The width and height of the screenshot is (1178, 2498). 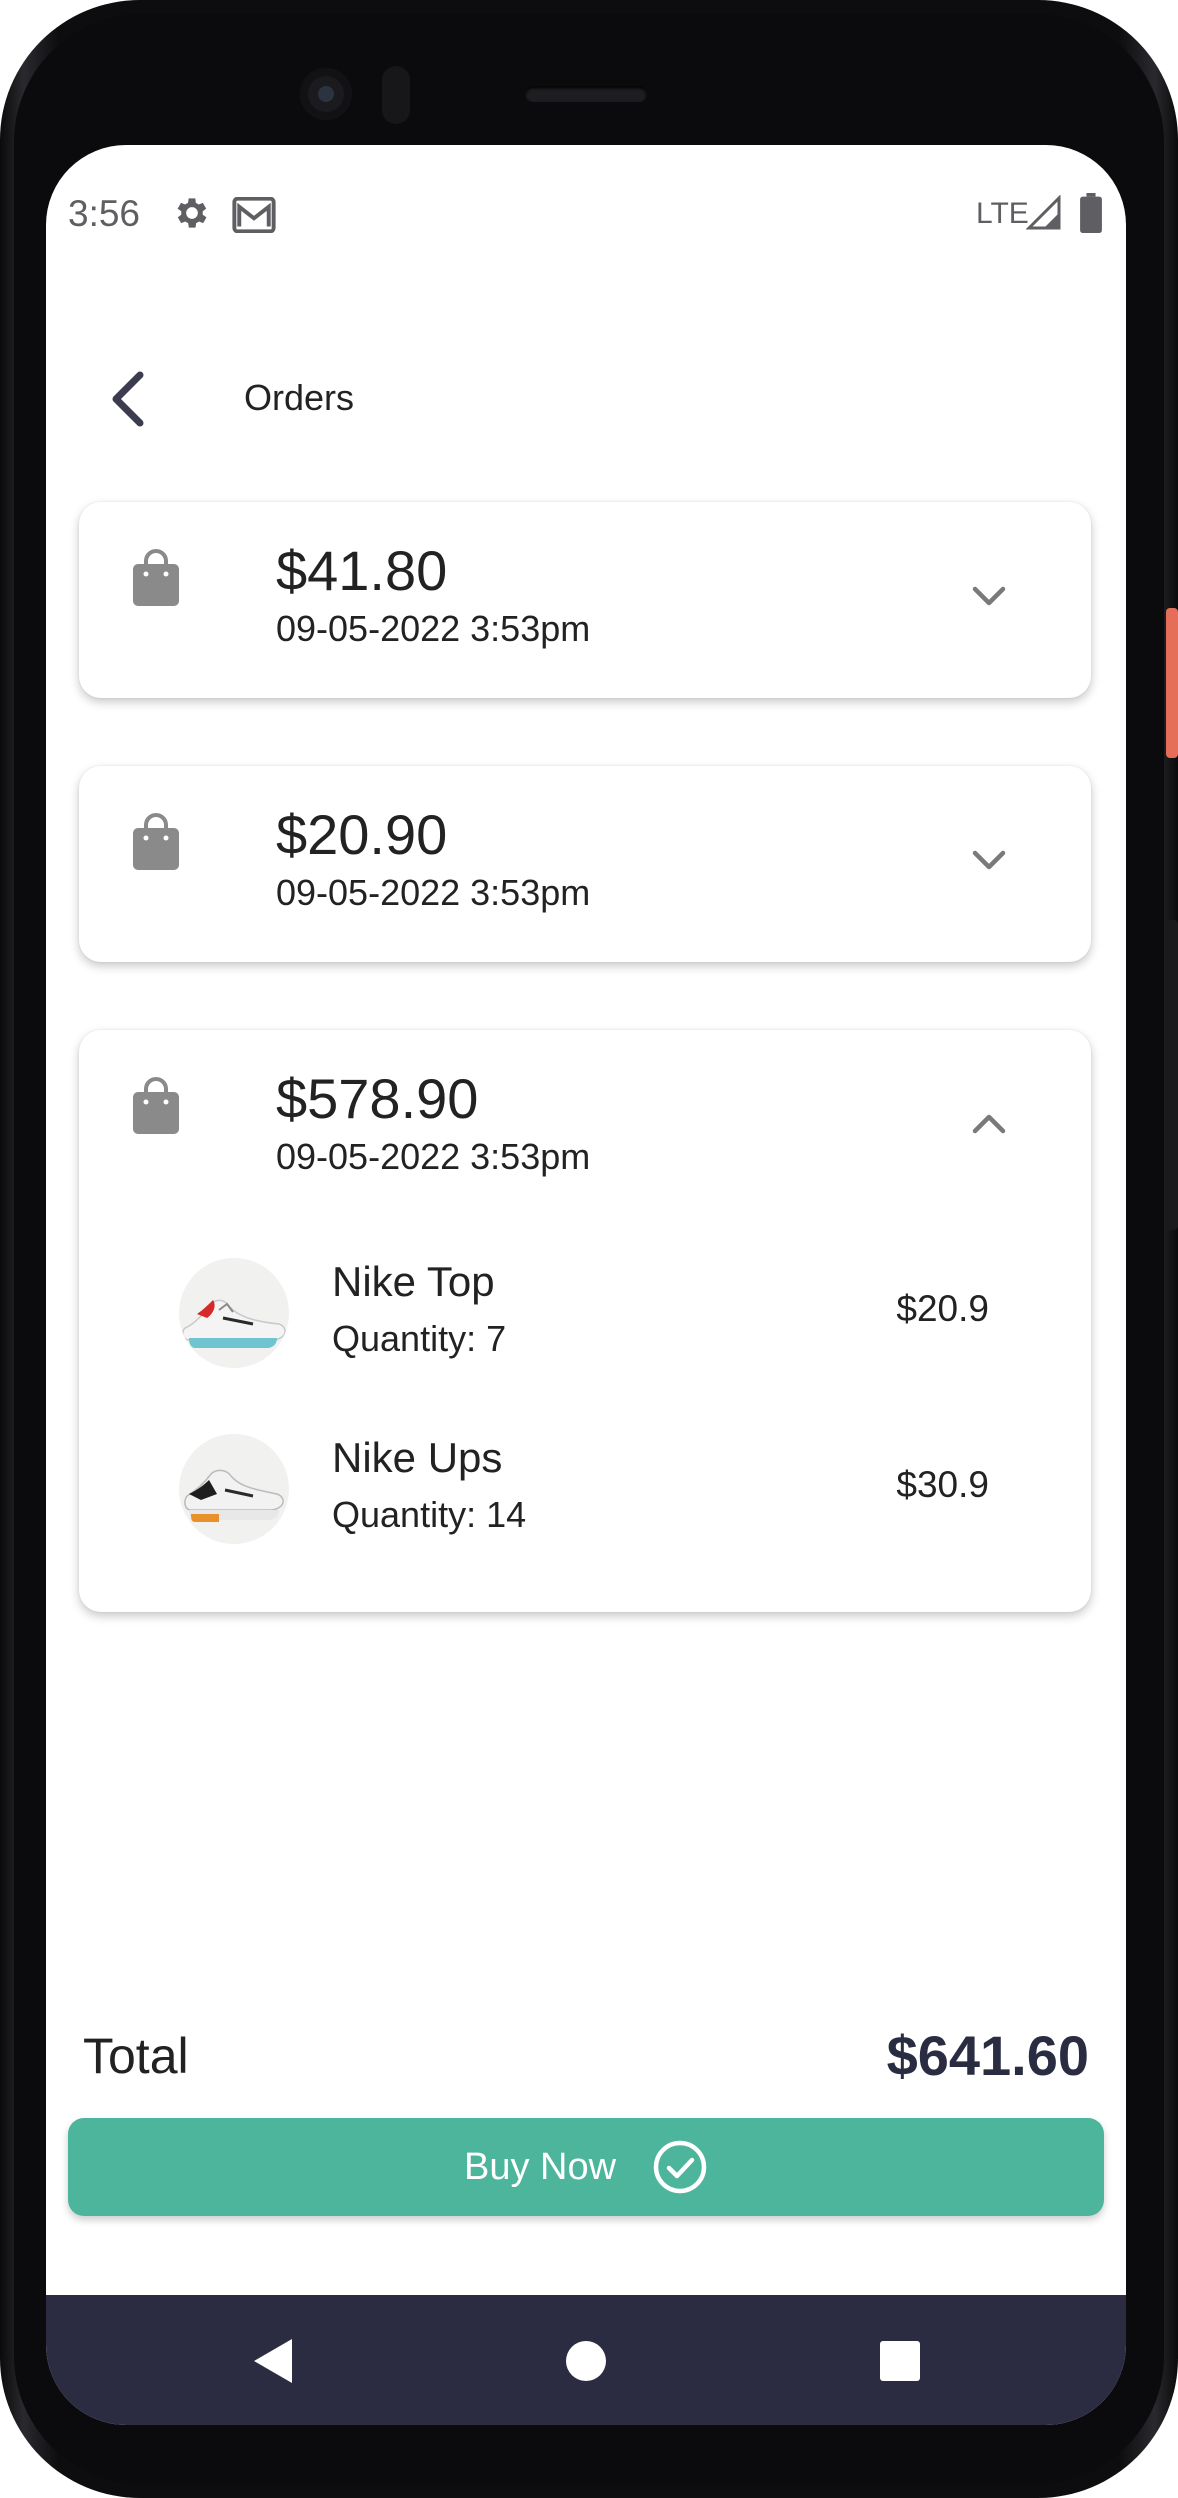 I want to click on nav-recents-button, so click(x=900, y=2361).